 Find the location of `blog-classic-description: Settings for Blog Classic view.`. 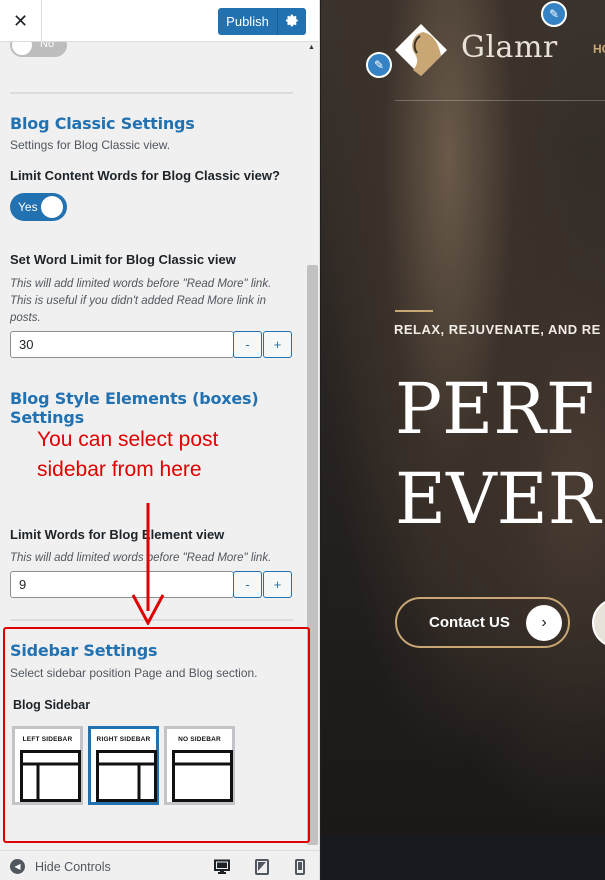

blog-classic-description: Settings for Blog Classic view. is located at coordinates (90, 145).